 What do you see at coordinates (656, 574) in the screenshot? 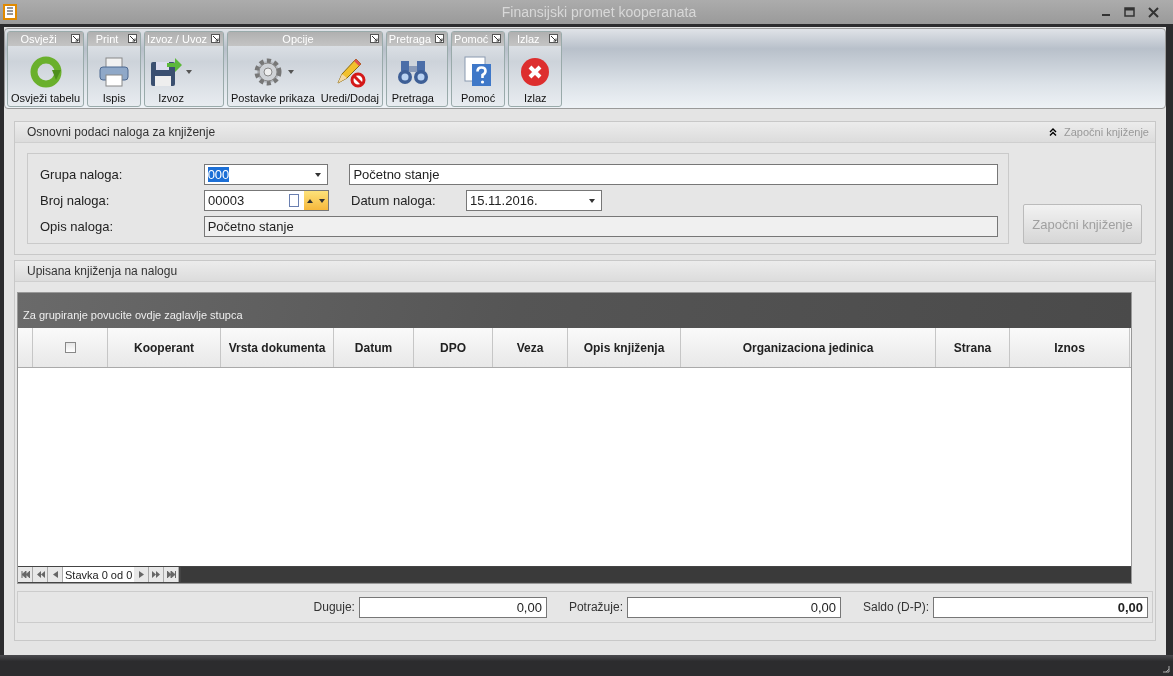
I see `horizontal-scrollbar` at bounding box center [656, 574].